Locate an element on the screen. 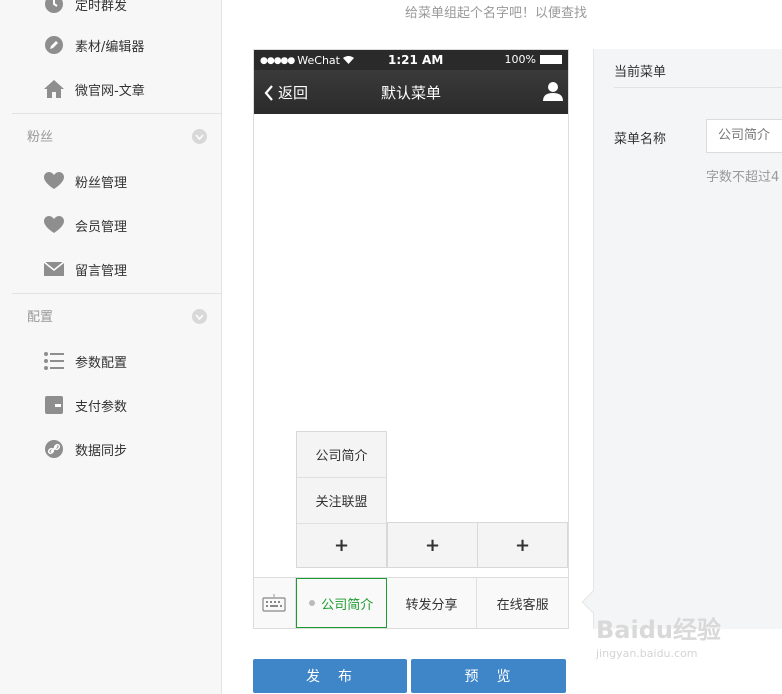 Image resolution: width=782 pixels, height=694 pixels. section-title: 粉丝 is located at coordinates (40, 137).